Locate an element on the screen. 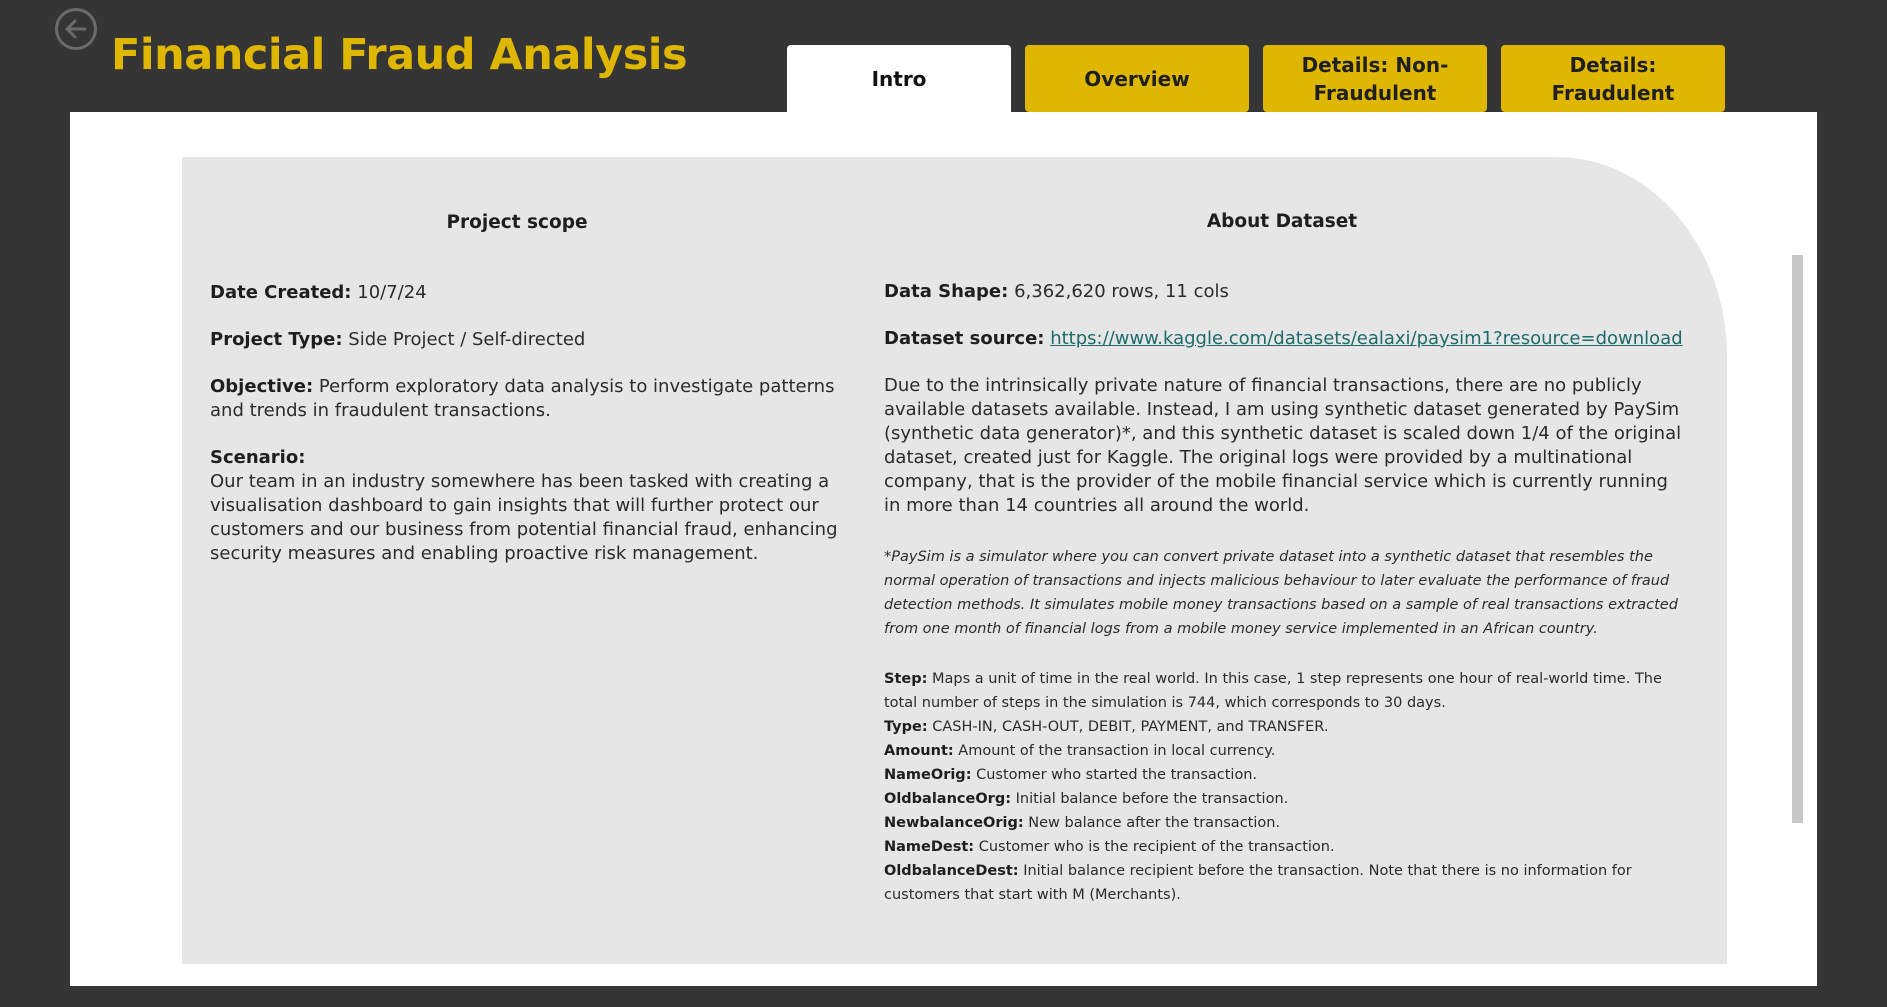 The image size is (1887, 1007). tab-details-non-fraudulent-label: Details: Non-Fraudulent is located at coordinates (1375, 78).